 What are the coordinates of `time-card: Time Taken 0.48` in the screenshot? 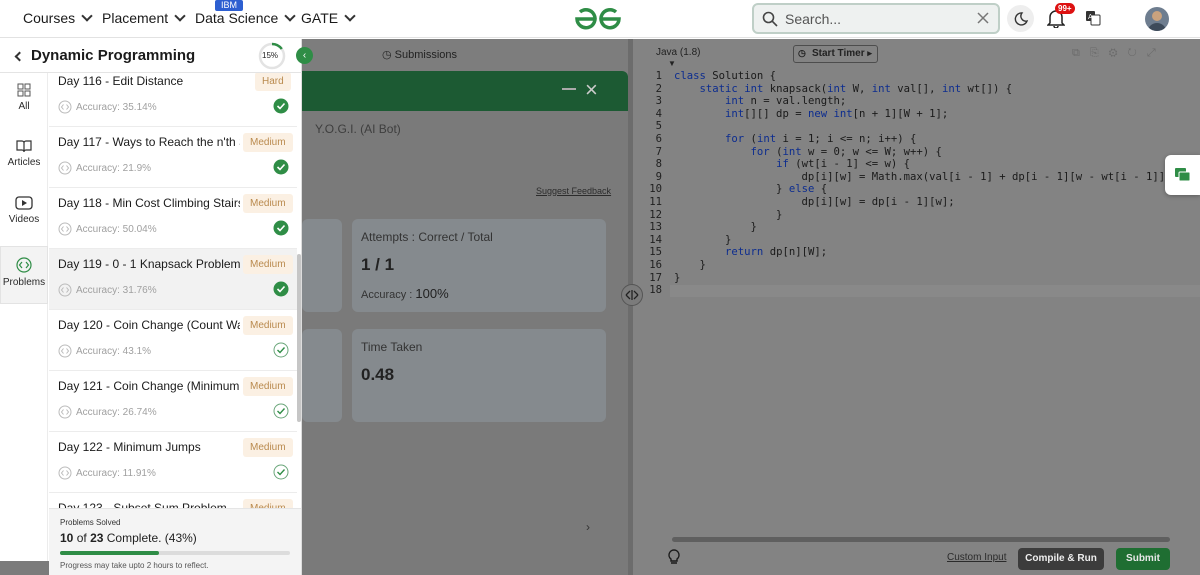 It's located at (479, 375).